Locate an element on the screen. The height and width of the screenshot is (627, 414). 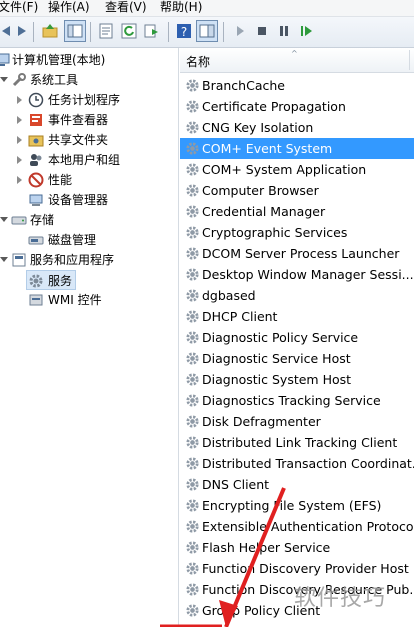
disk-management-icon is located at coordinates (36, 240).